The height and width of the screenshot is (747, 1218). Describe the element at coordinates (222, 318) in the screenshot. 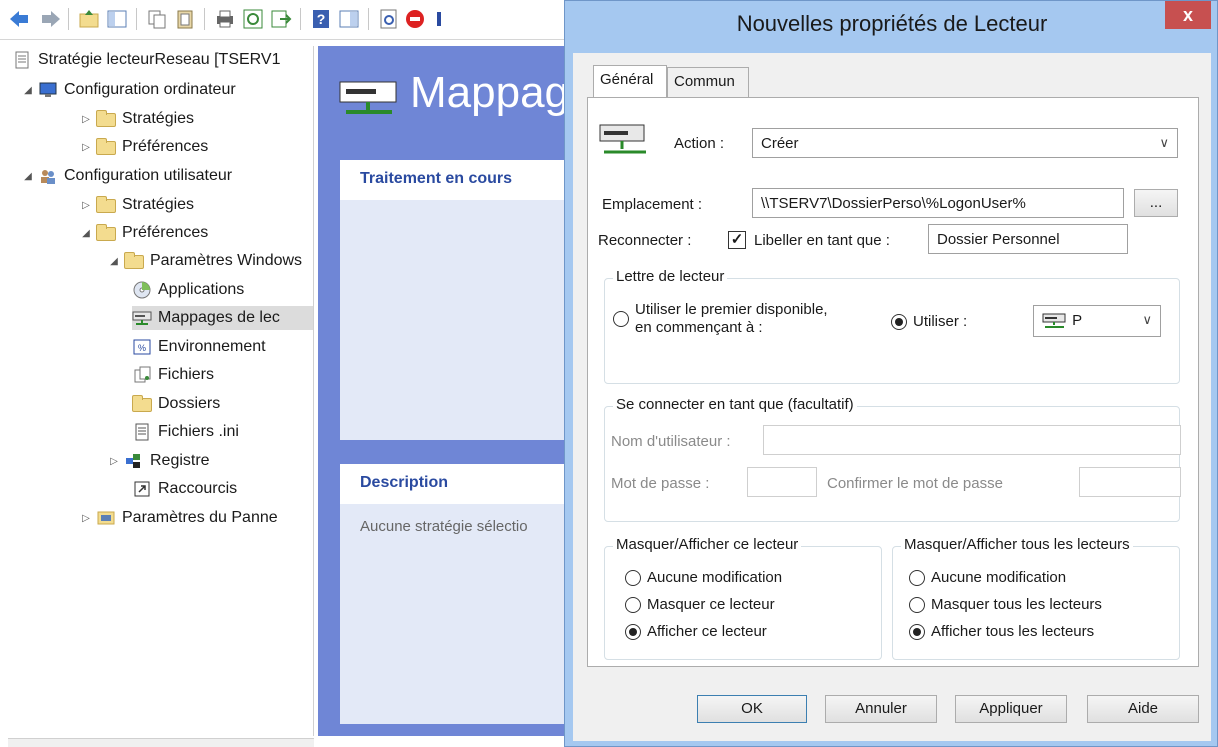

I see `tree-node-drive-maps: Mappages de lec` at that location.